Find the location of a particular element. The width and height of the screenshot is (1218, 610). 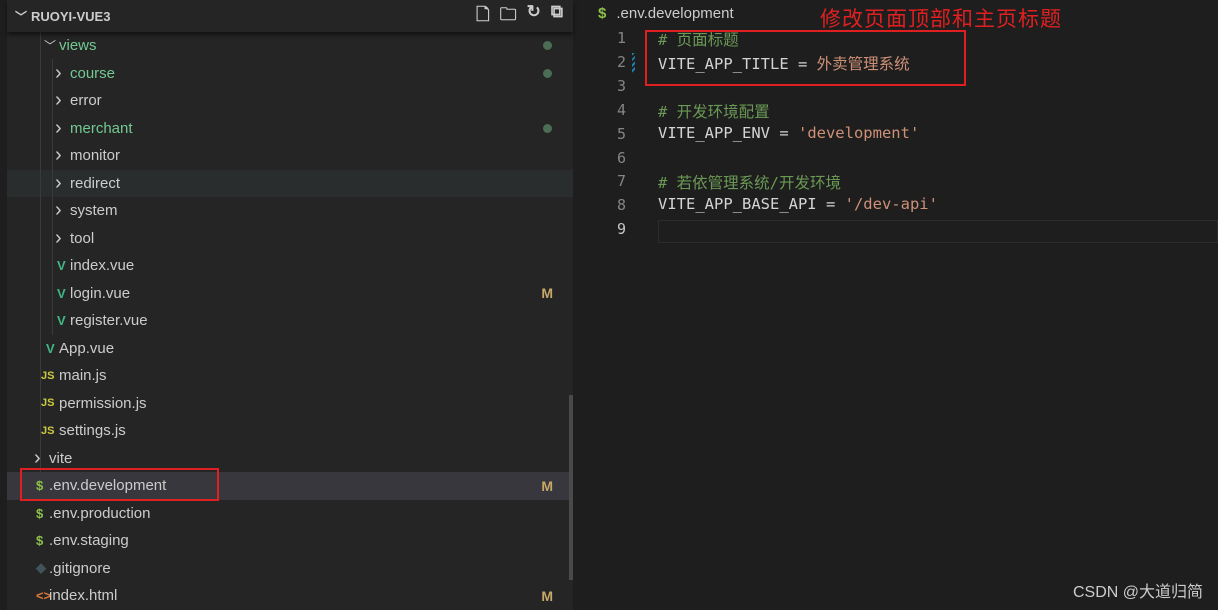

tree-item: › system is located at coordinates (290, 211).